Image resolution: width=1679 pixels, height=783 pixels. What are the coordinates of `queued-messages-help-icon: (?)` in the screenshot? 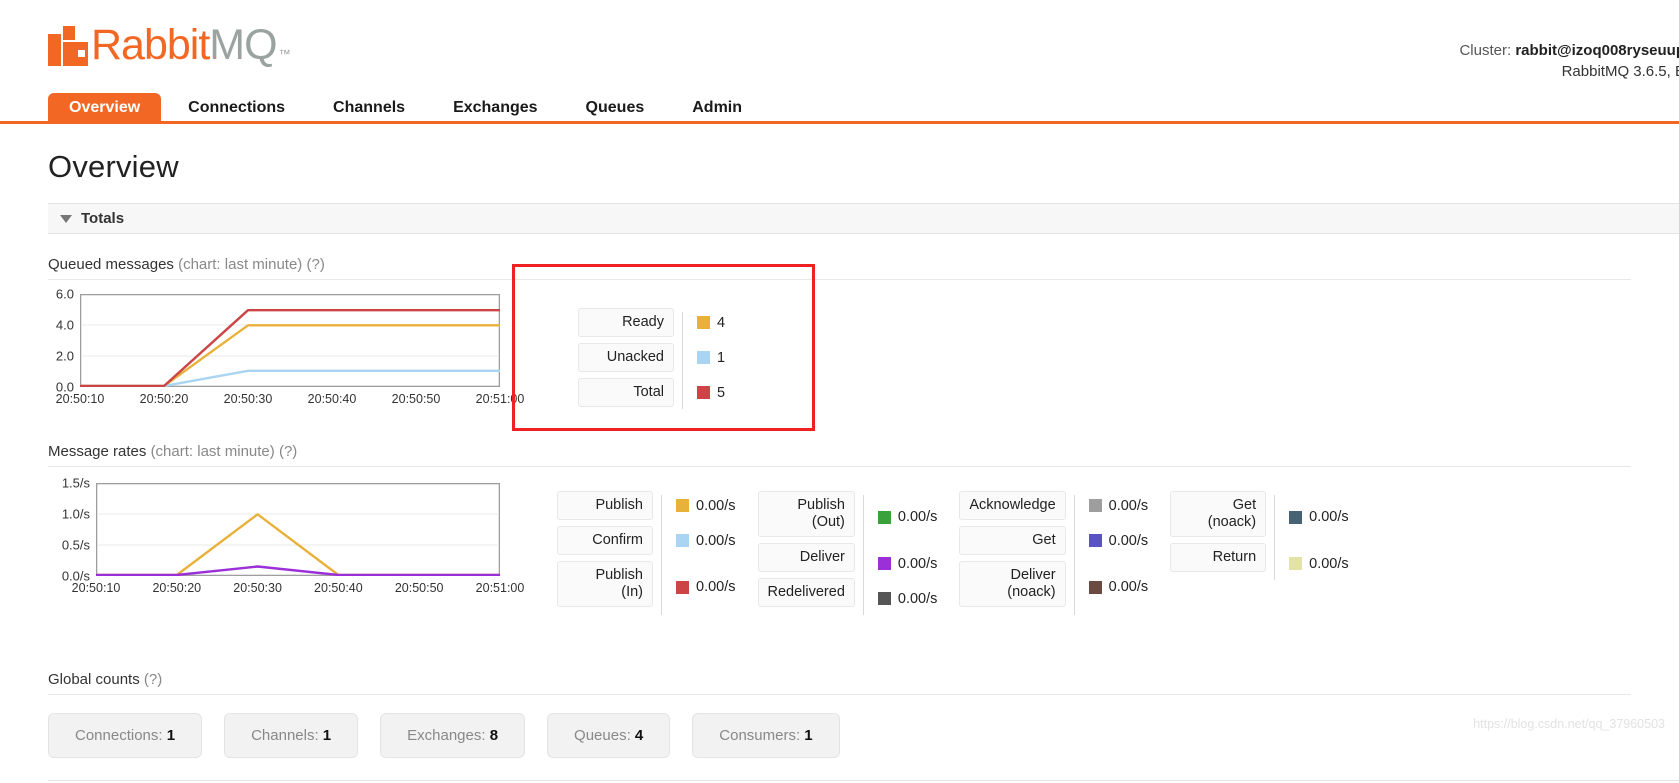 It's located at (315, 264).